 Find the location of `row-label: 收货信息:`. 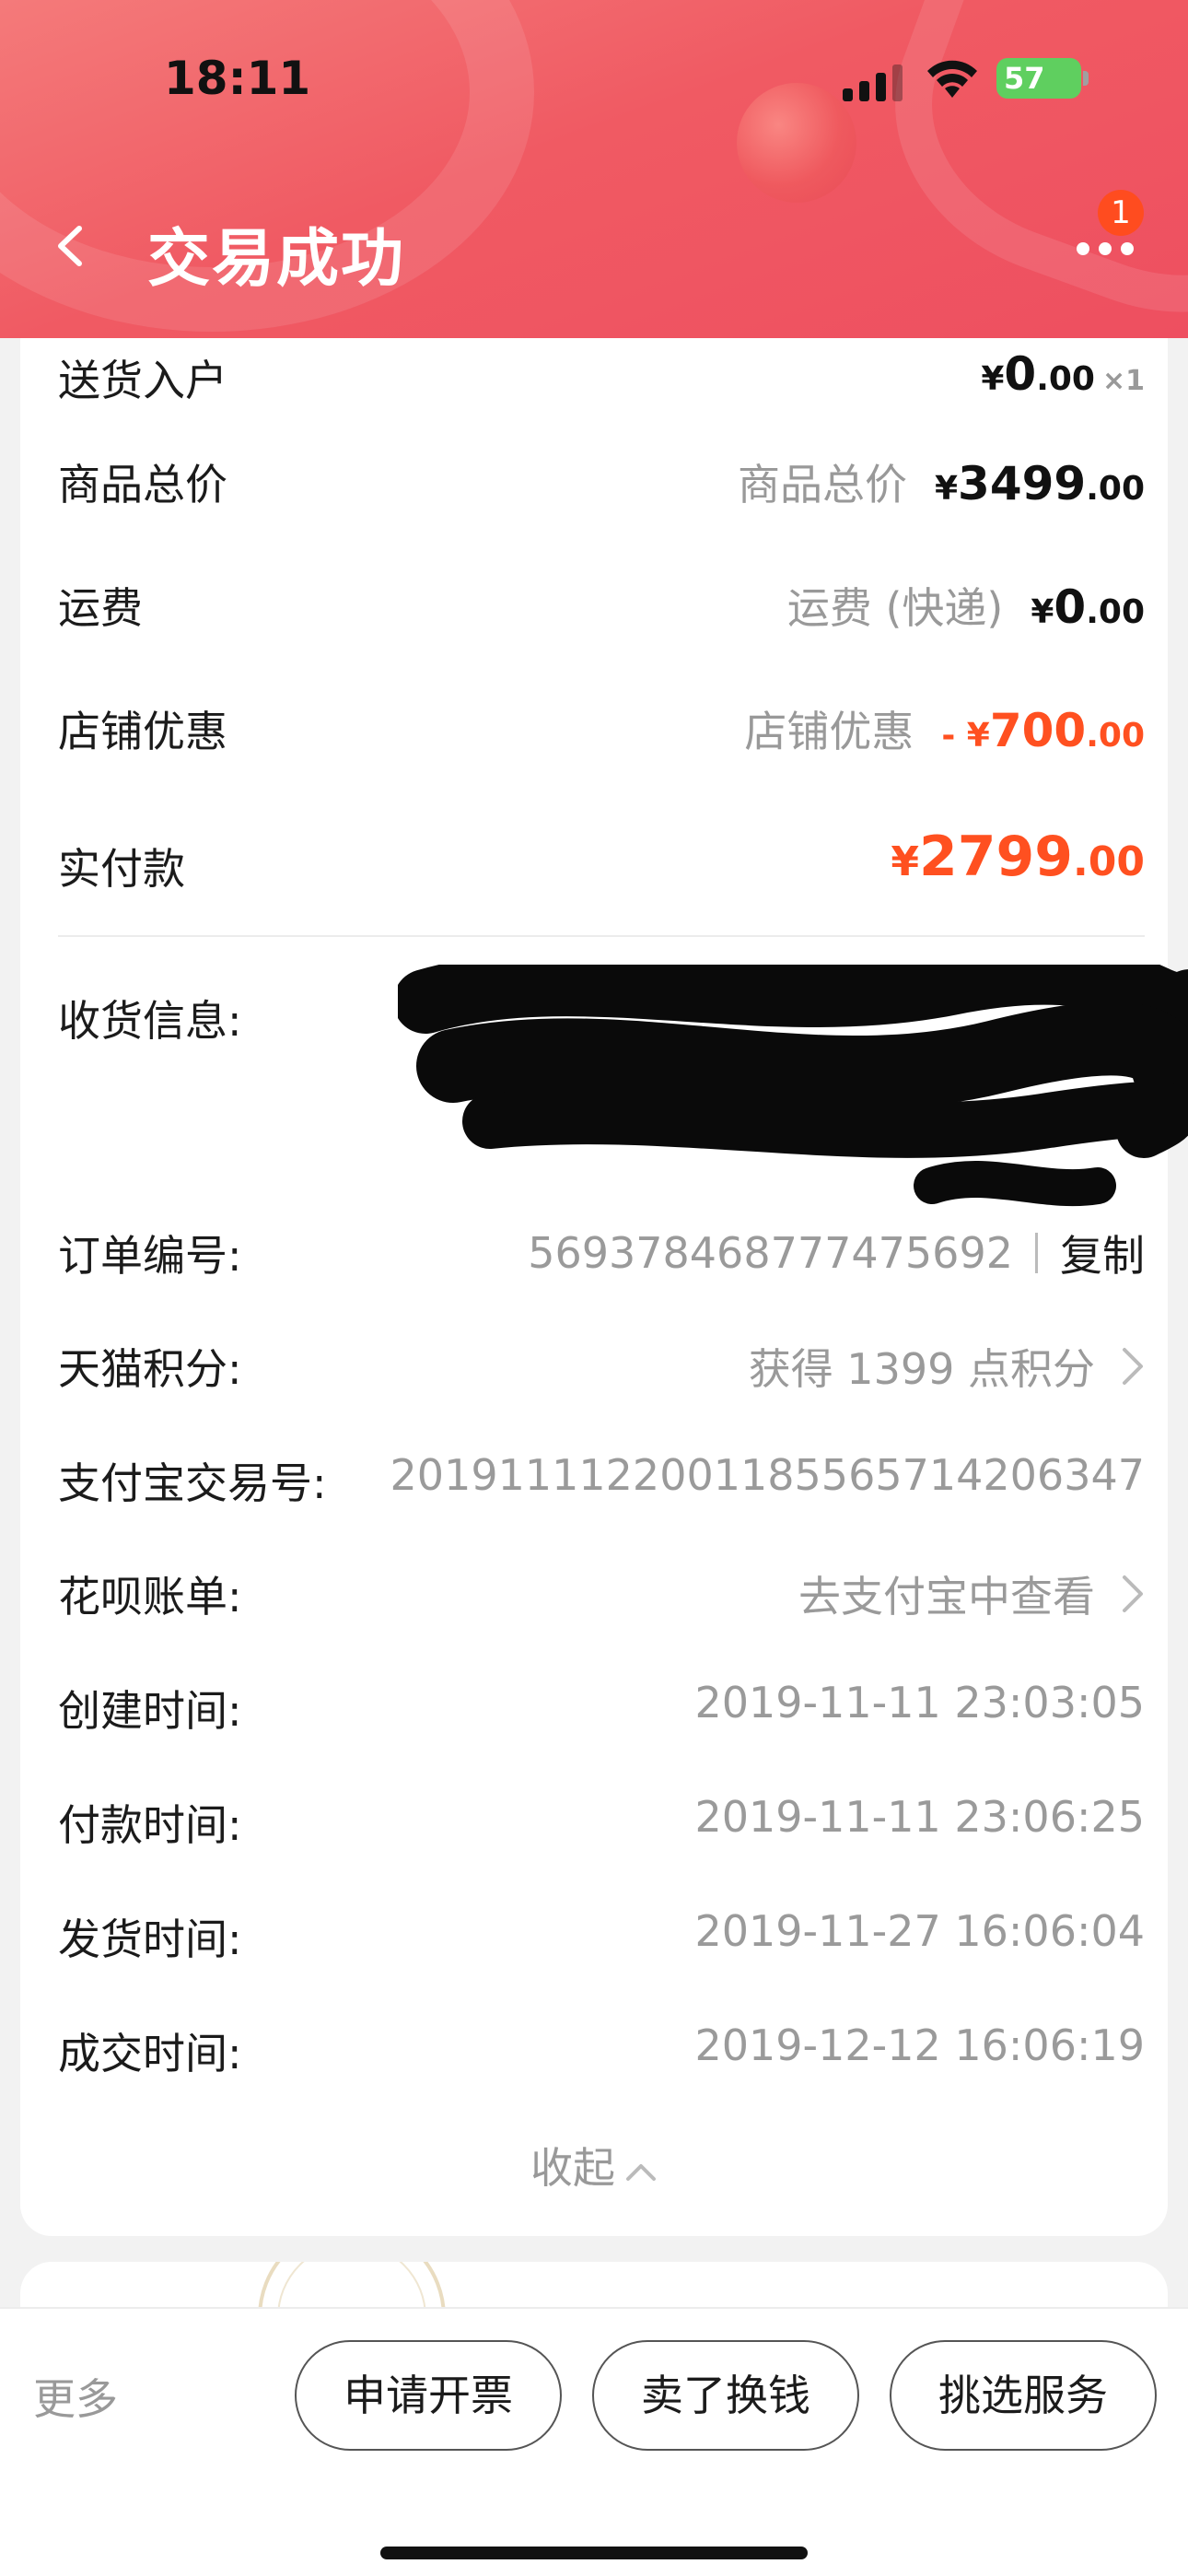

row-label: 收货信息: is located at coordinates (150, 1021).